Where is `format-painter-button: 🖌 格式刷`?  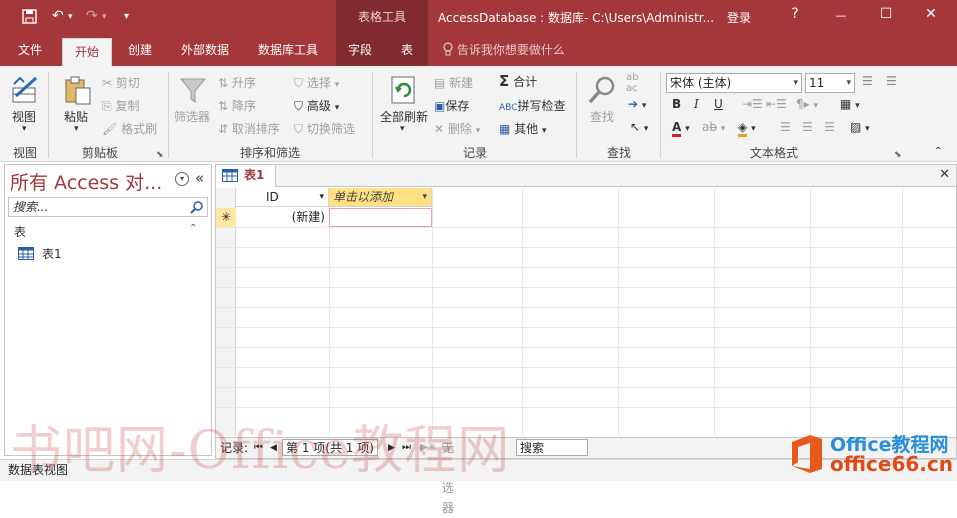
format-painter-button: 🖌 格式刷 is located at coordinates (129, 128).